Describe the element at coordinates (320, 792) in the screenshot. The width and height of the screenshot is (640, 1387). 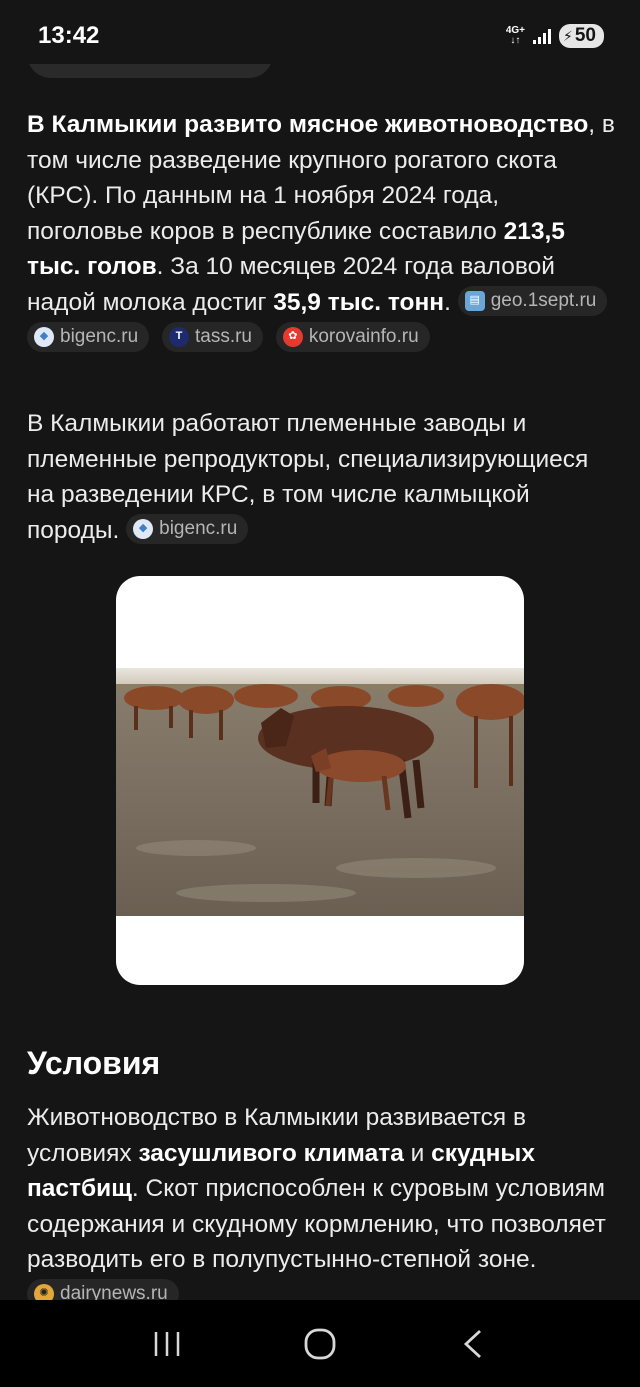
I see `cattle-photo` at that location.